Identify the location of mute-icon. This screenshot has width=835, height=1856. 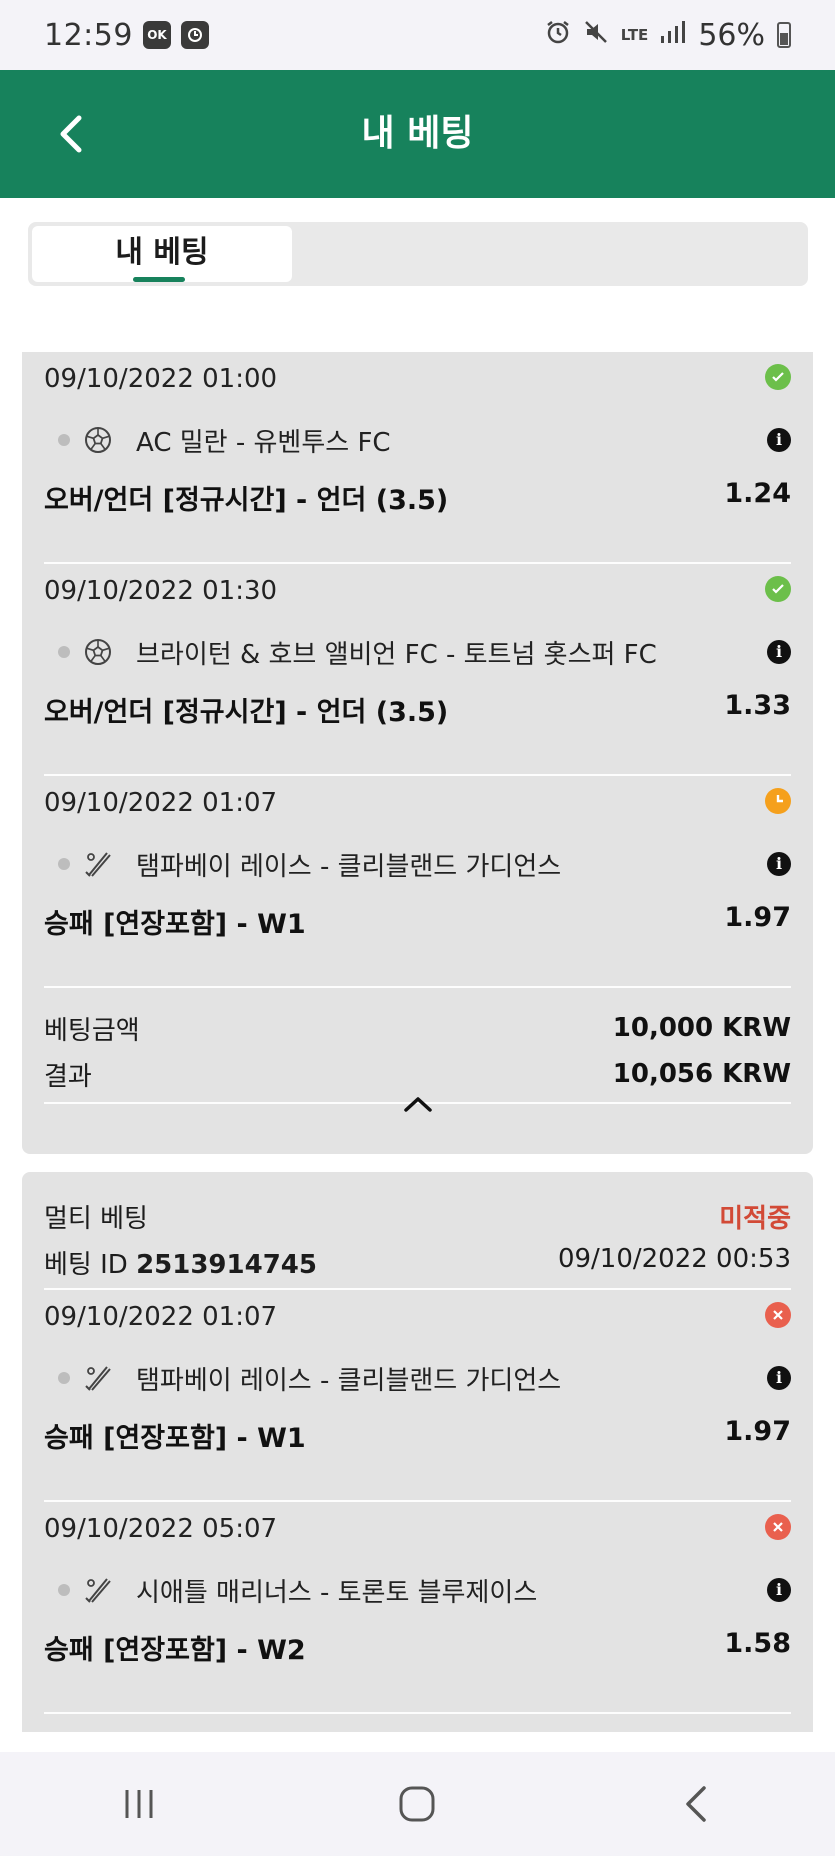
(596, 35).